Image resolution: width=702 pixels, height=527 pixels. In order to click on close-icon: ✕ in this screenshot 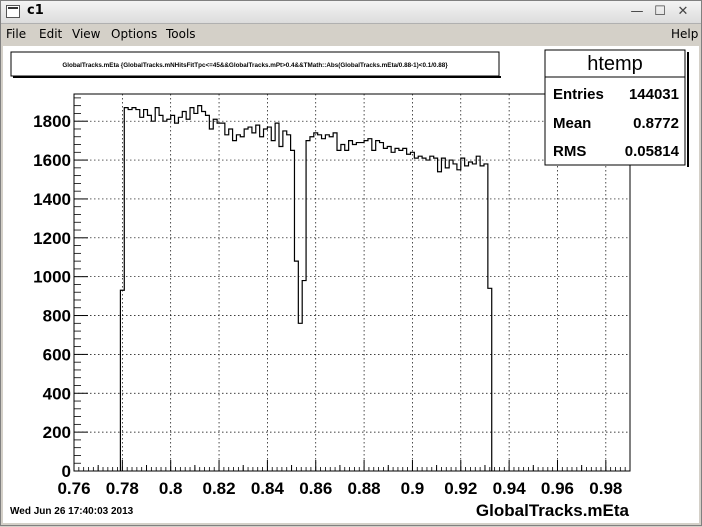, I will do `click(683, 11)`.